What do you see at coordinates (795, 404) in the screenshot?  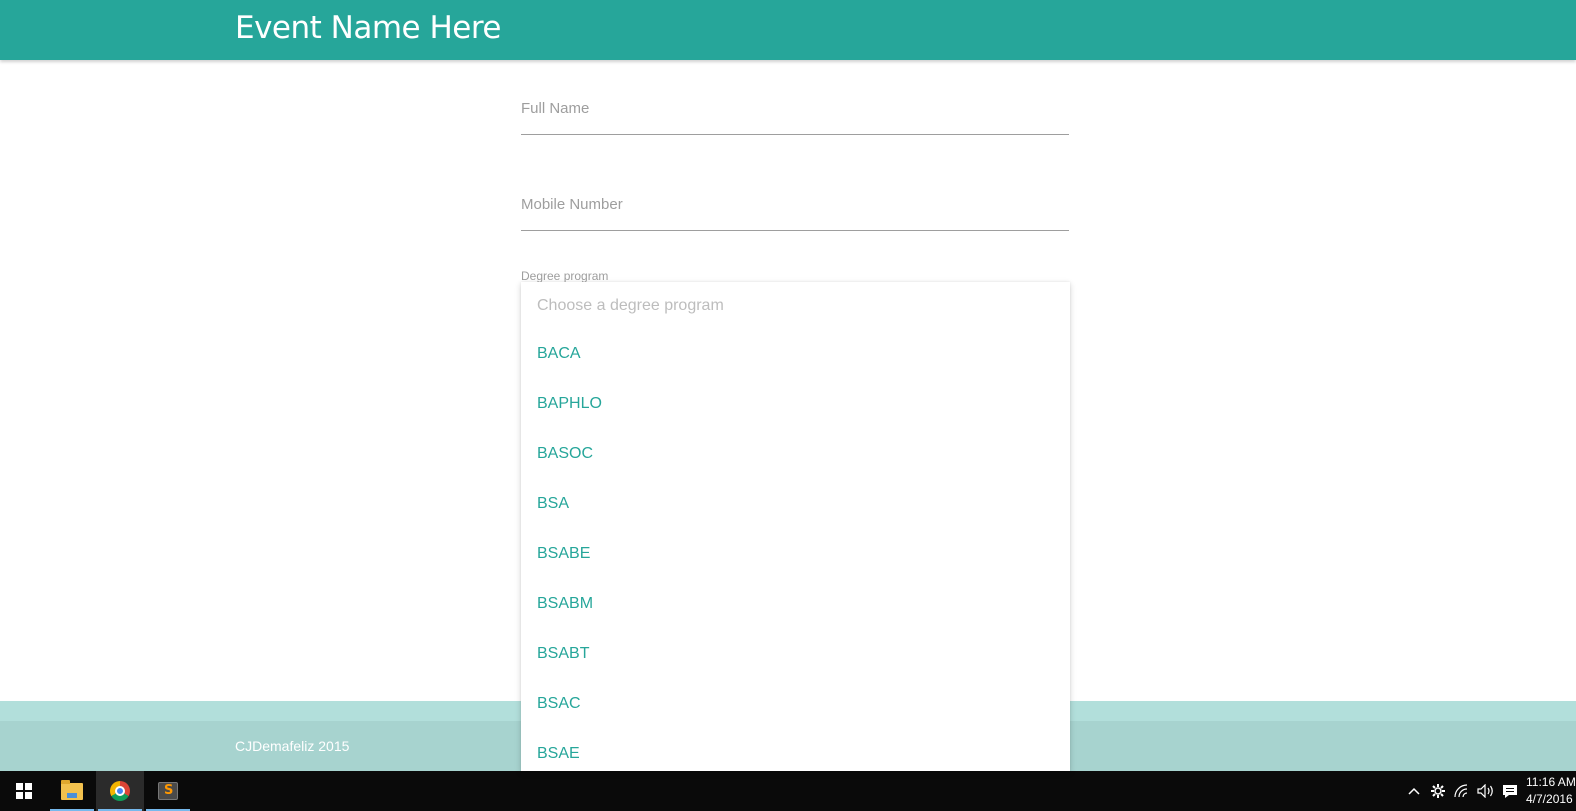 I see `degree-option: BAPHLO` at bounding box center [795, 404].